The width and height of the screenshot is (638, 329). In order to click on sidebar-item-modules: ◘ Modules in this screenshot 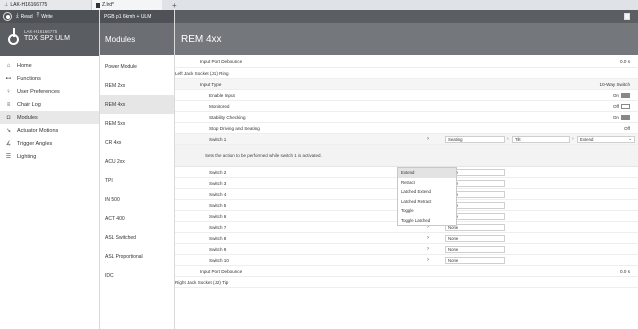, I will do `click(49, 117)`.